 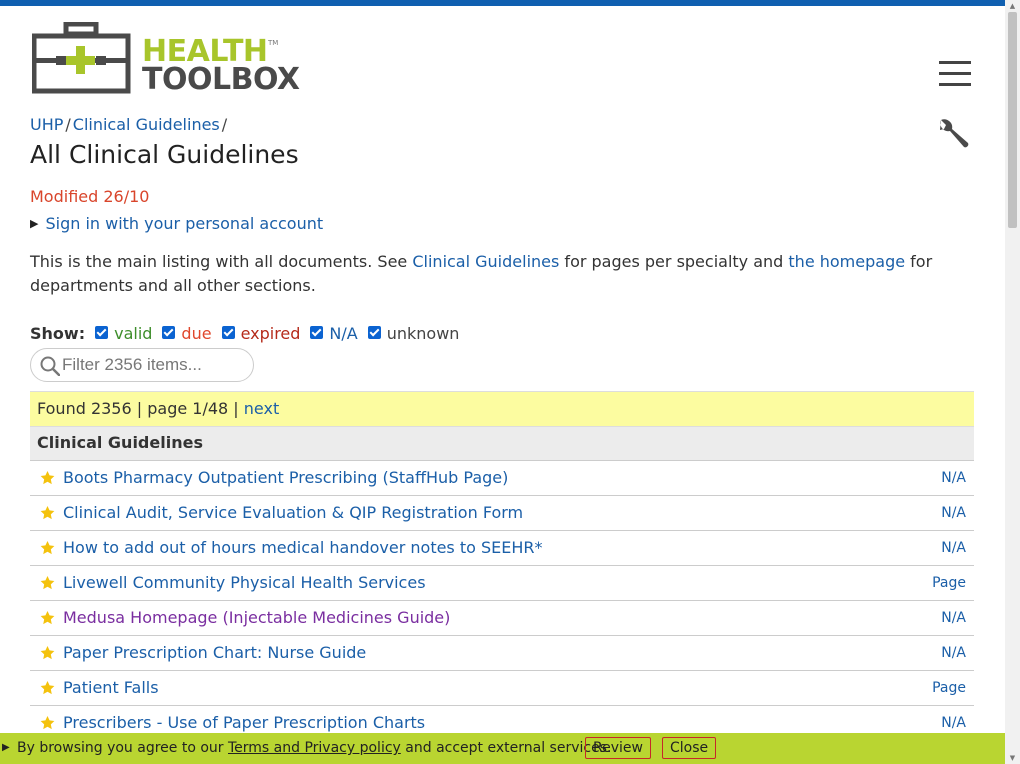 What do you see at coordinates (374, 332) in the screenshot?
I see `unknown-checkbox` at bounding box center [374, 332].